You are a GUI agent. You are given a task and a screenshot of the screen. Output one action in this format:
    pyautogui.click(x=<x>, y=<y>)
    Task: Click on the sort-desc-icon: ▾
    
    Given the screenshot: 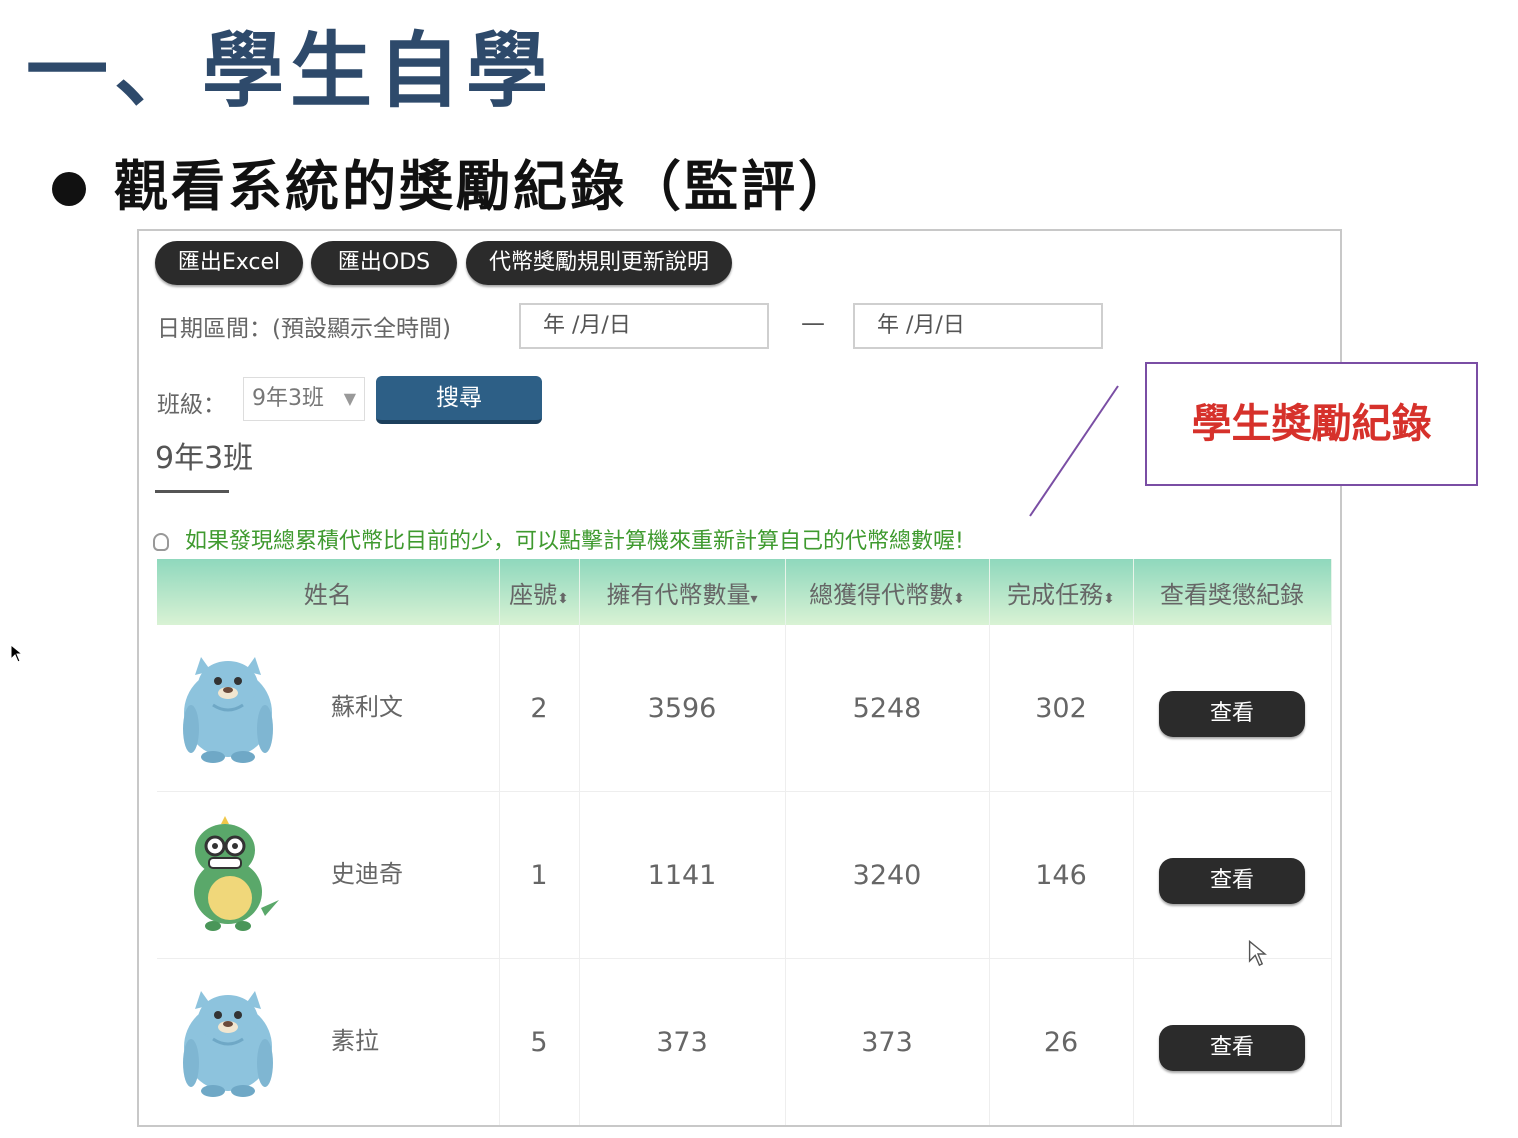 What is the action you would take?
    pyautogui.click(x=754, y=598)
    